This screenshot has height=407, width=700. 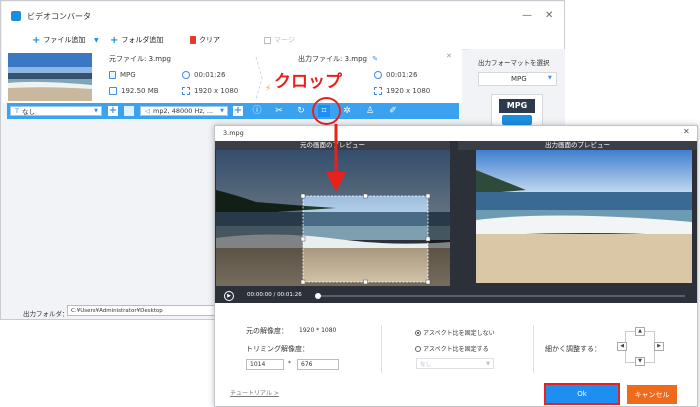 I want to click on output-resolution-value: 1920 x 1080, so click(x=408, y=91).